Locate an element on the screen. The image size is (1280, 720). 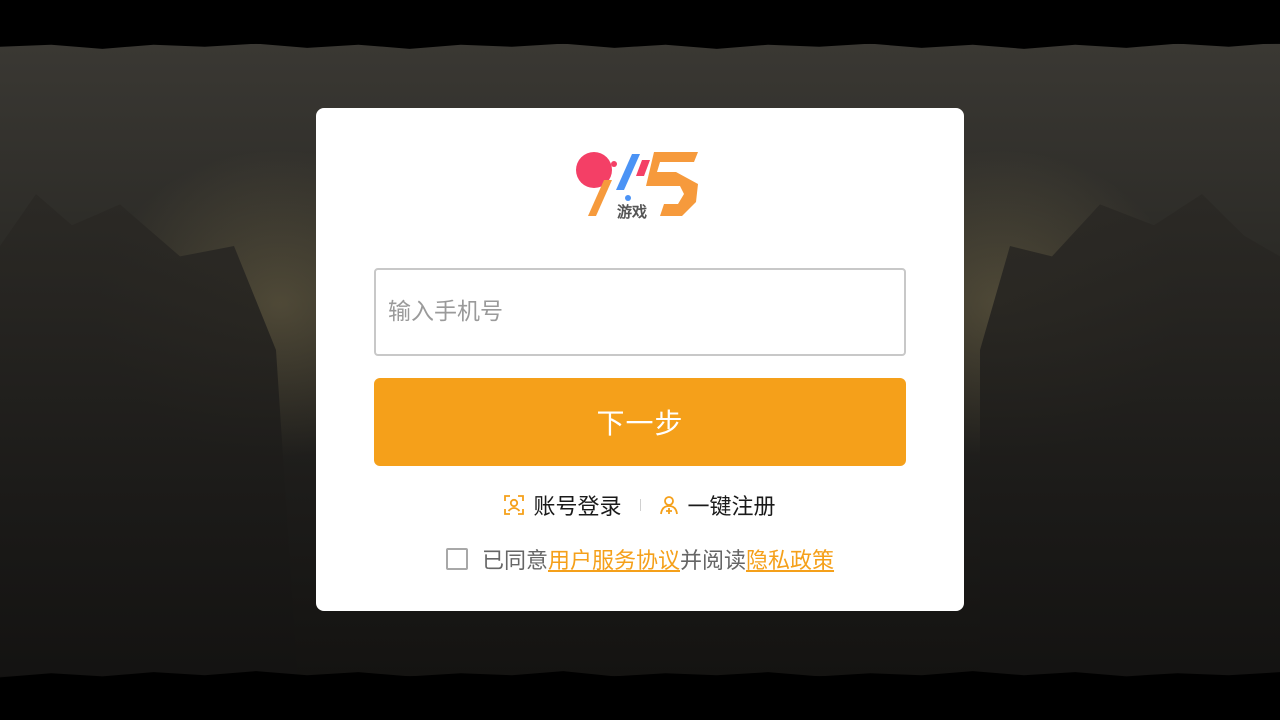
top-torn-edge is located at coordinates (640, 24).